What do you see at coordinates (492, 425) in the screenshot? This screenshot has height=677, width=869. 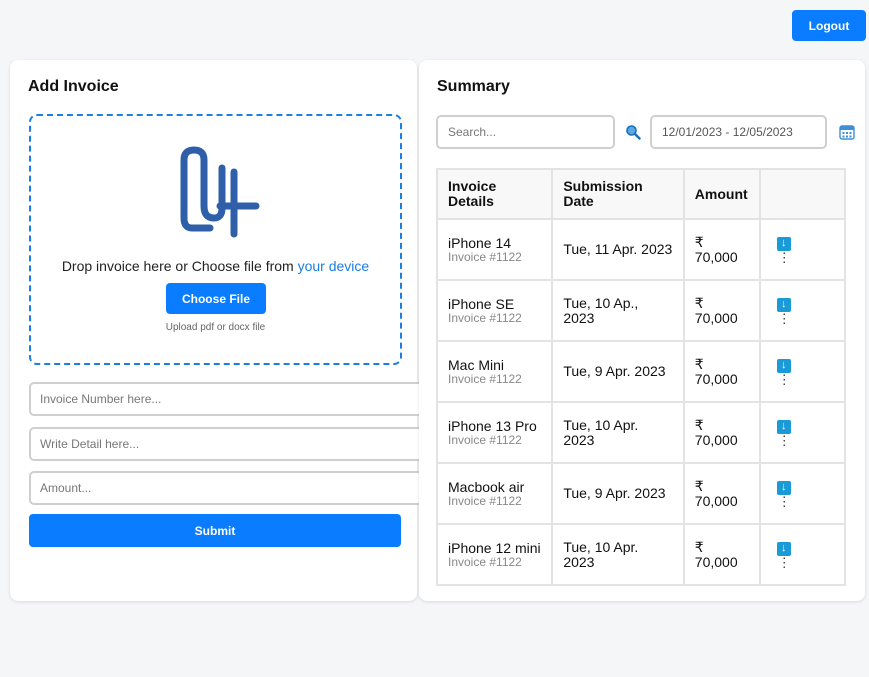 I see `item-name: iPhone 13 Pro` at bounding box center [492, 425].